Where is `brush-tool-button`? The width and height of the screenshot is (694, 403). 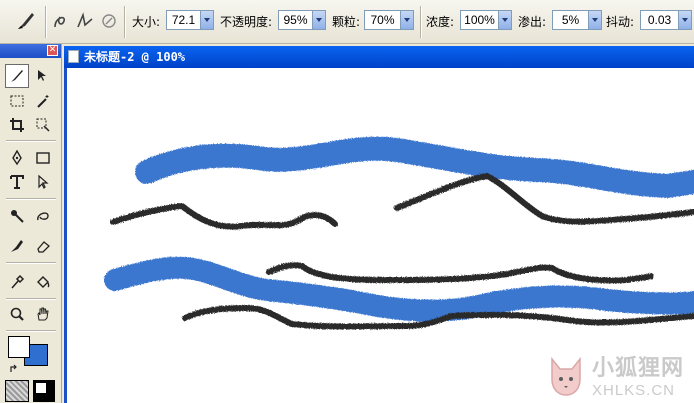 brush-tool-button is located at coordinates (17, 76).